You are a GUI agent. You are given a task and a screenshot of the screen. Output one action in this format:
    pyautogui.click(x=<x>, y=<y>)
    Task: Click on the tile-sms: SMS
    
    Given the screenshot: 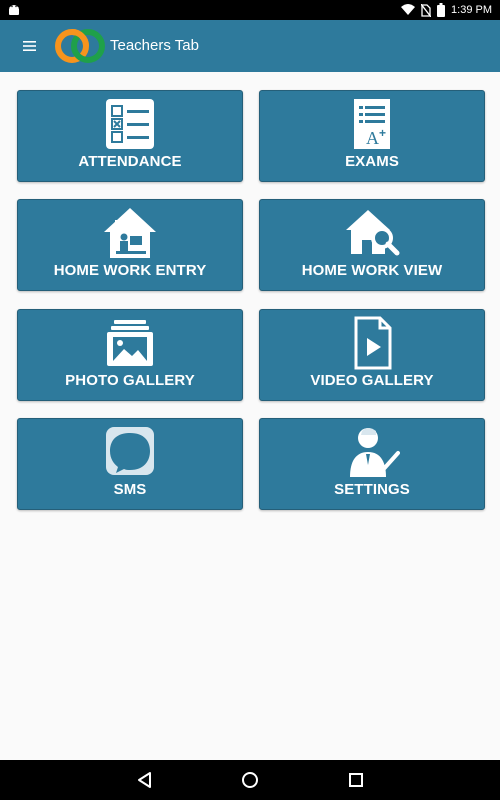 What is the action you would take?
    pyautogui.click(x=130, y=464)
    